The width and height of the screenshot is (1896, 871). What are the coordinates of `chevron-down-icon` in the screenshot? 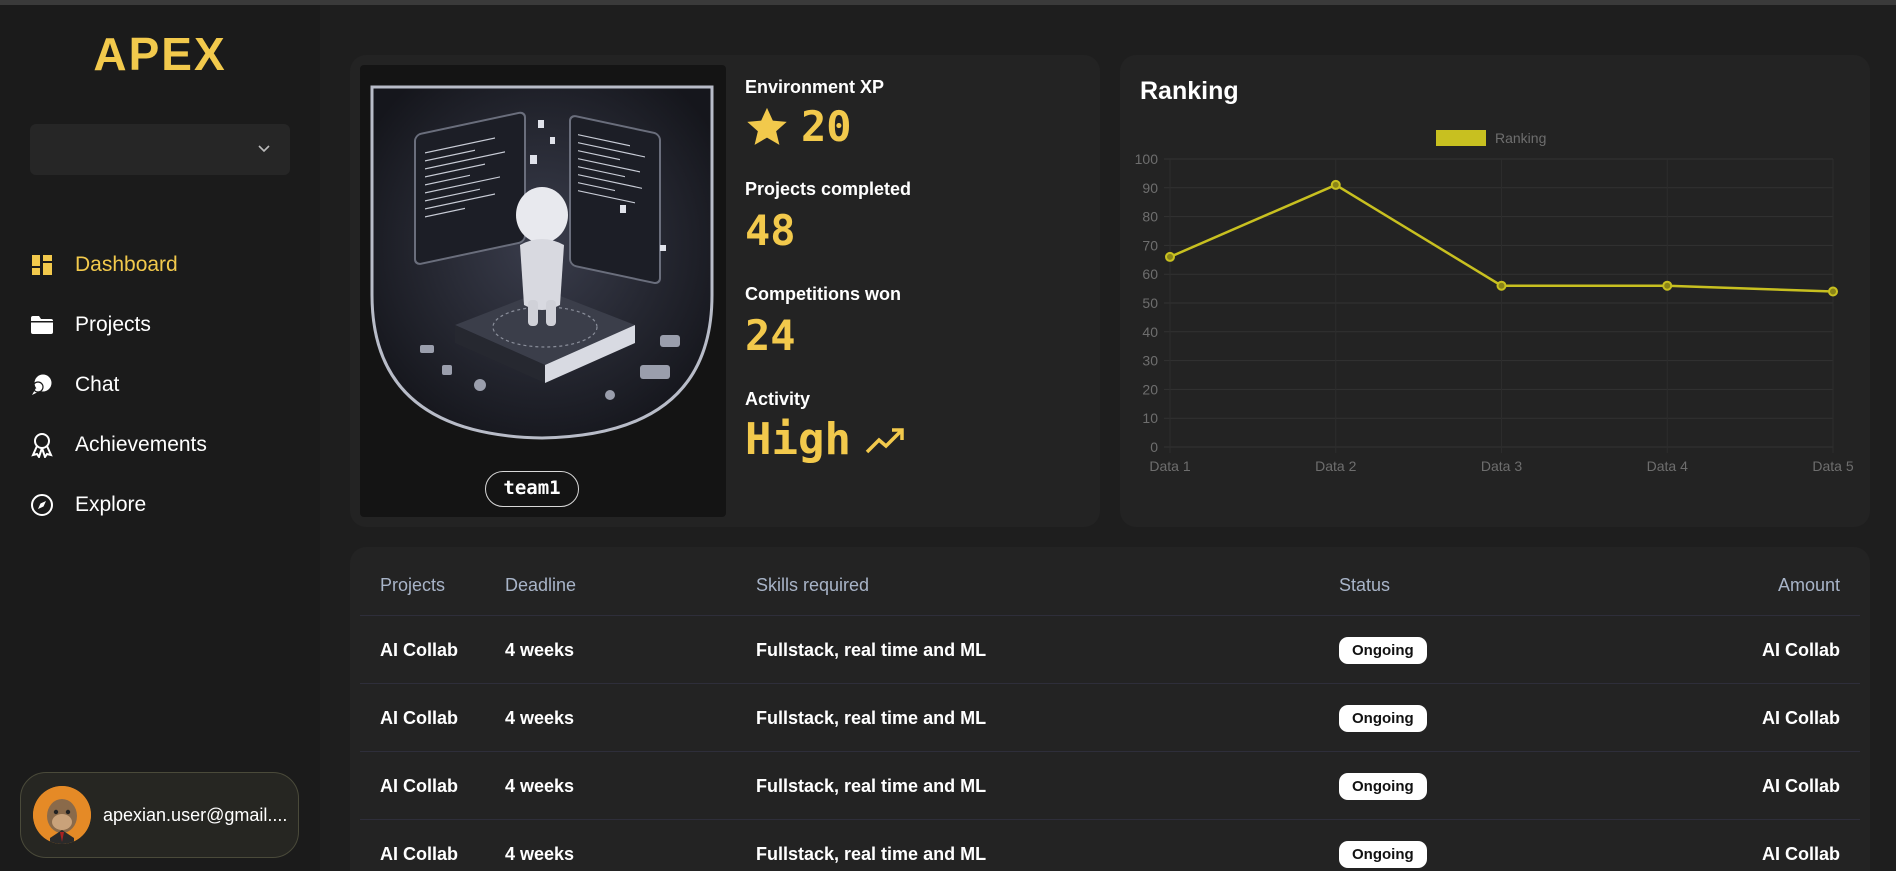 It's located at (264, 149).